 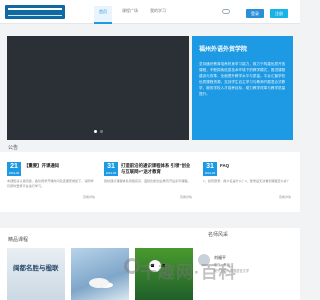 What do you see at coordinates (60, 166) in the screenshot?
I see `notice-title: 【重要】开课通知` at bounding box center [60, 166].